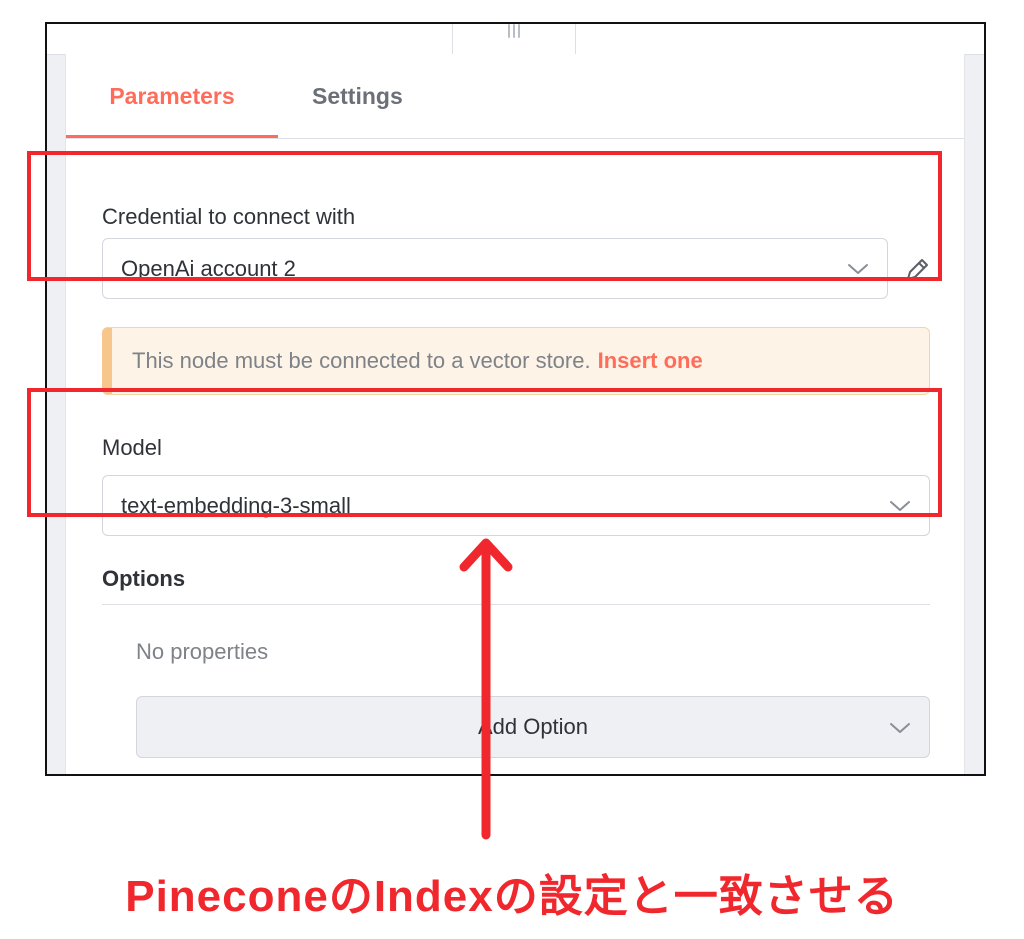 The image size is (1024, 939). What do you see at coordinates (172, 96) in the screenshot?
I see `tab-parameters: Parameters` at bounding box center [172, 96].